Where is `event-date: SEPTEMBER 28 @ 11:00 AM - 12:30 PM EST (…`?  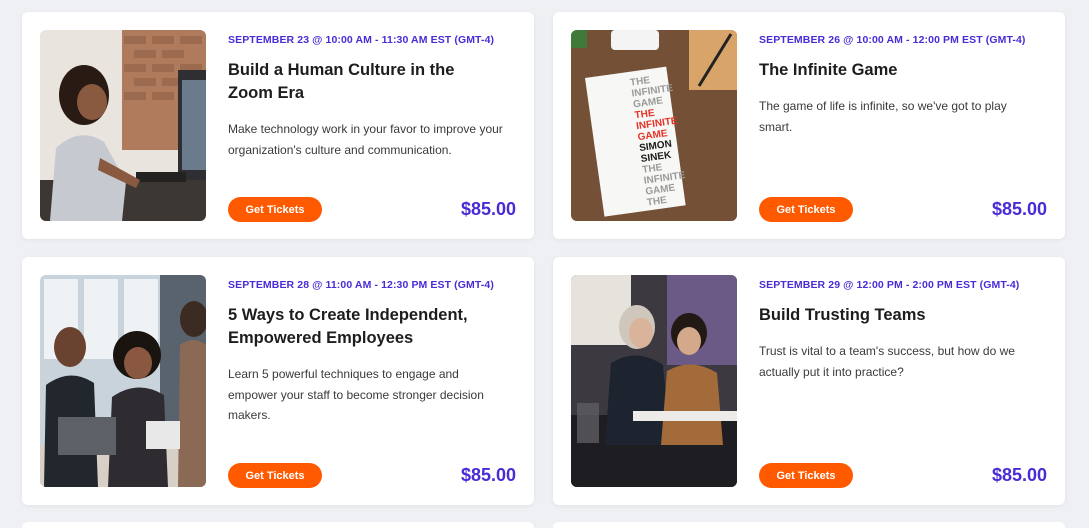 event-date: SEPTEMBER 28 @ 11:00 AM - 12:30 PM EST (… is located at coordinates (361, 285).